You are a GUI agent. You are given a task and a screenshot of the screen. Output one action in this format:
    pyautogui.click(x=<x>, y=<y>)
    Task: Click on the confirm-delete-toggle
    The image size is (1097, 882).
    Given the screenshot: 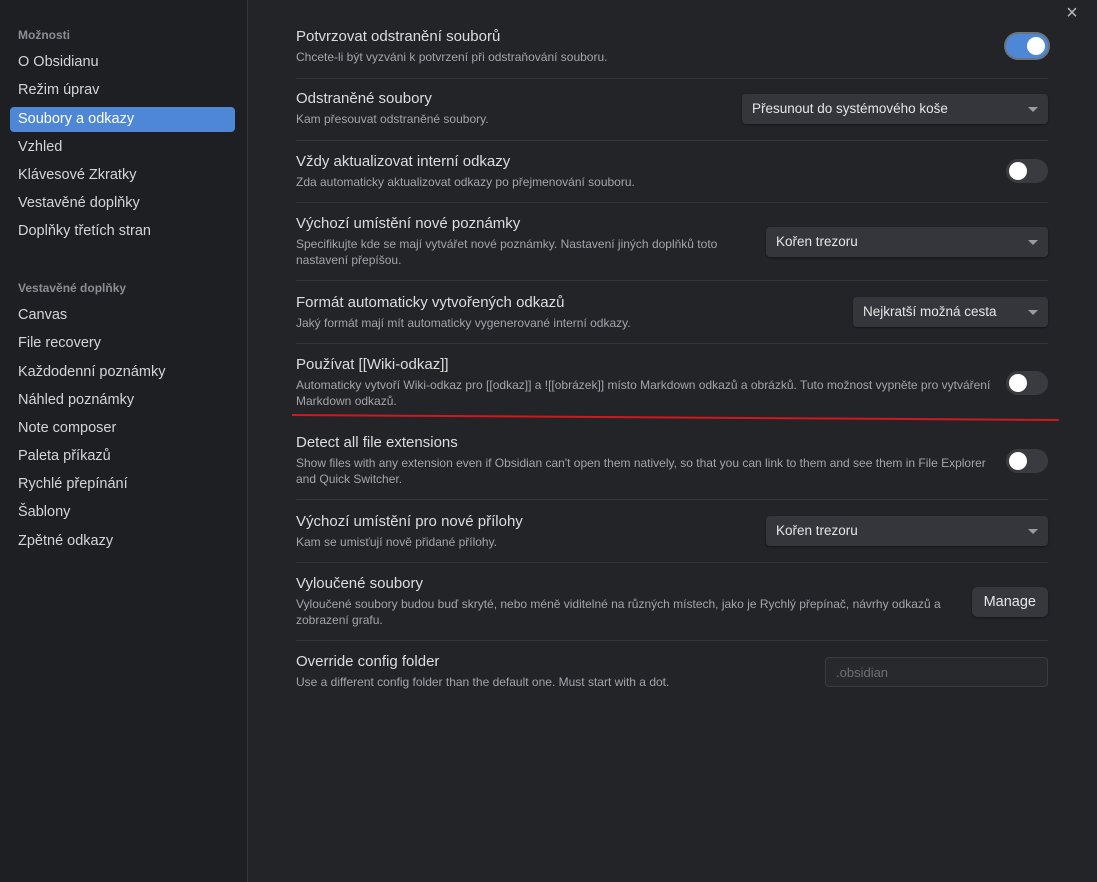 What is the action you would take?
    pyautogui.click(x=1027, y=46)
    